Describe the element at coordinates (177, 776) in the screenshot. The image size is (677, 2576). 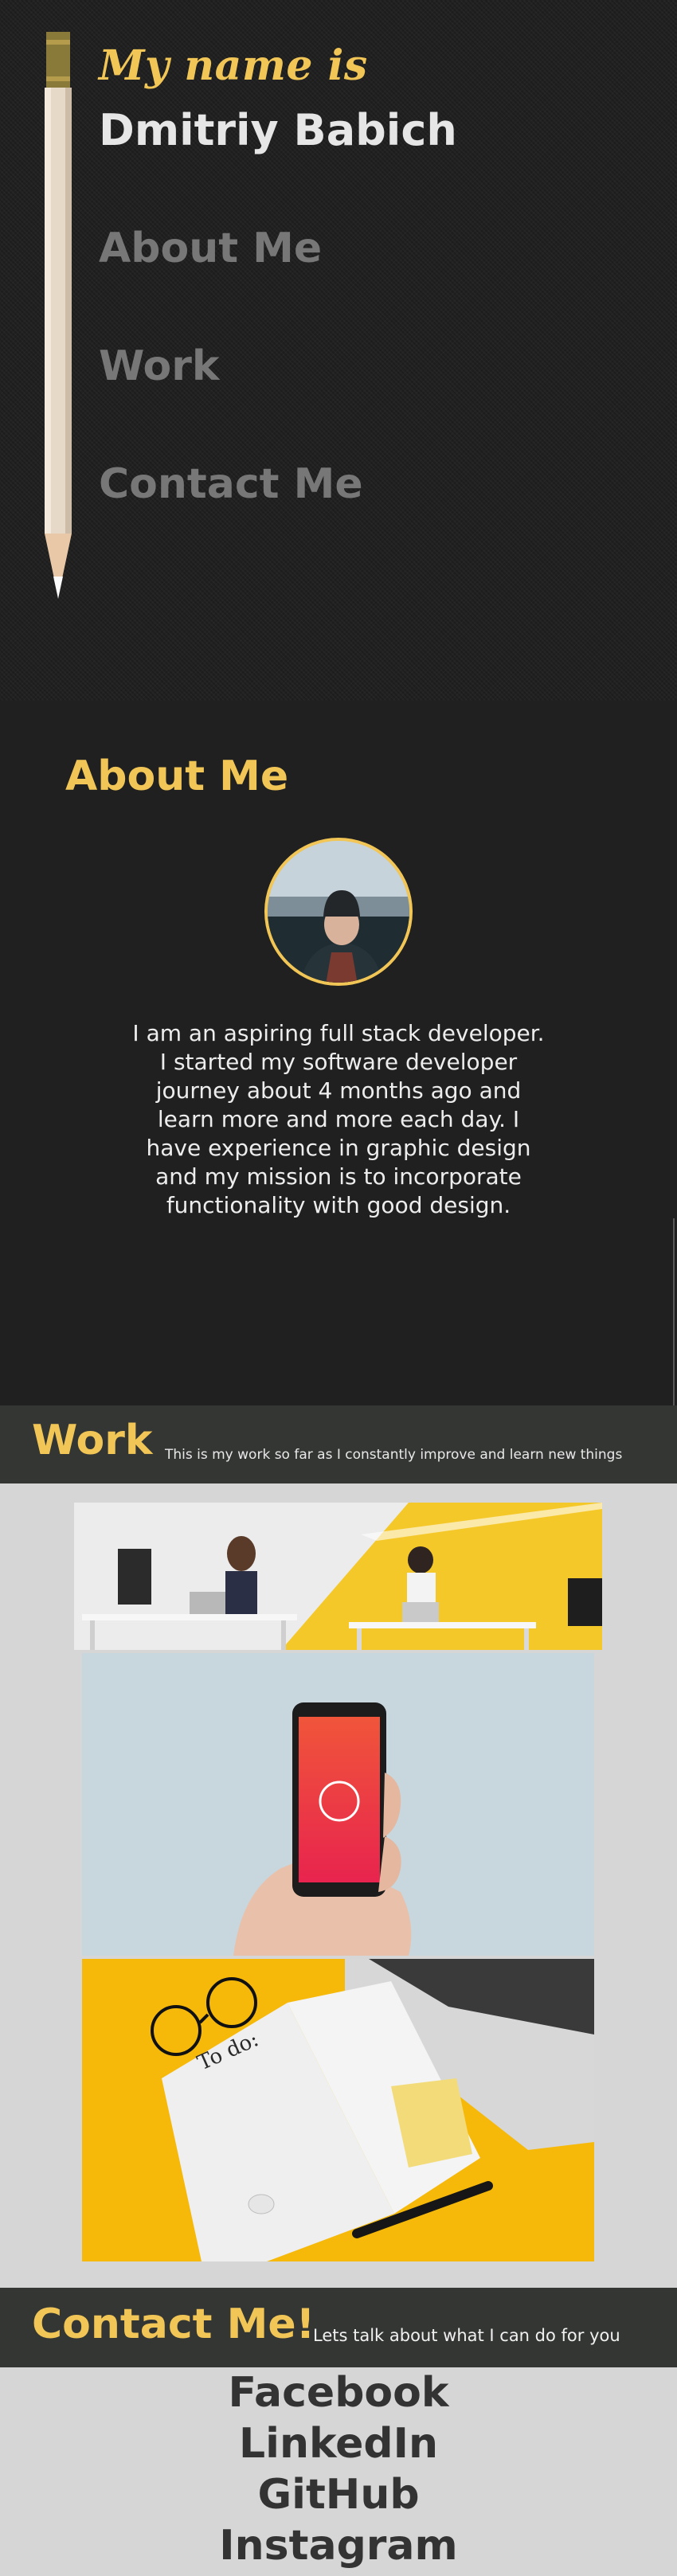
I see `about-title: About Me` at that location.